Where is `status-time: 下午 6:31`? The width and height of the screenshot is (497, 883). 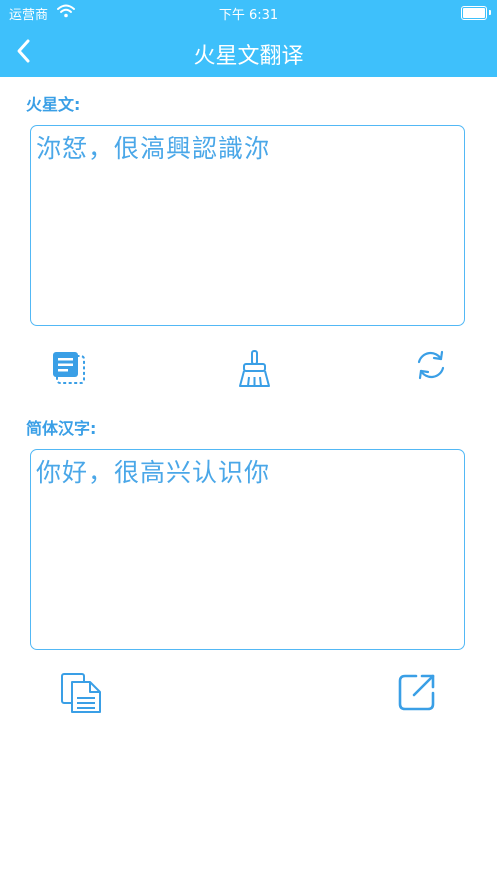 status-time: 下午 6:31 is located at coordinates (248, 15).